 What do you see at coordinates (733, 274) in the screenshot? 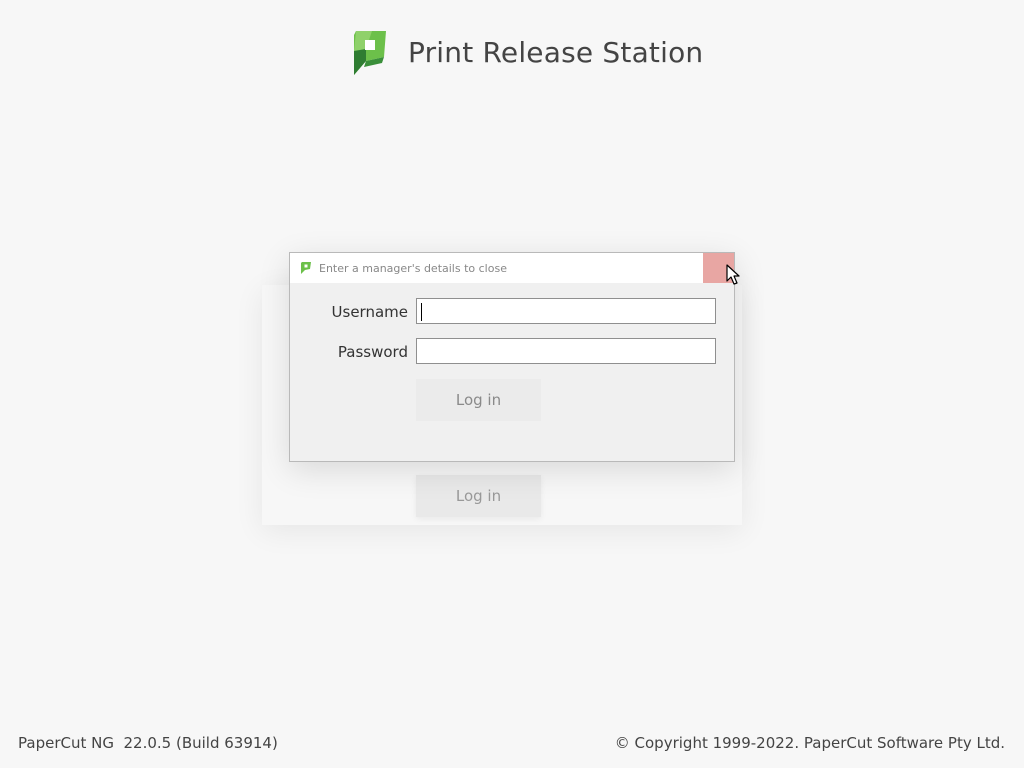
I see `mouse-pointer-icon` at bounding box center [733, 274].